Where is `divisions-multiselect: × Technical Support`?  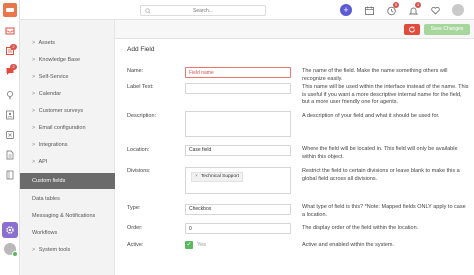 divisions-multiselect: × Technical Support is located at coordinates (238, 180).